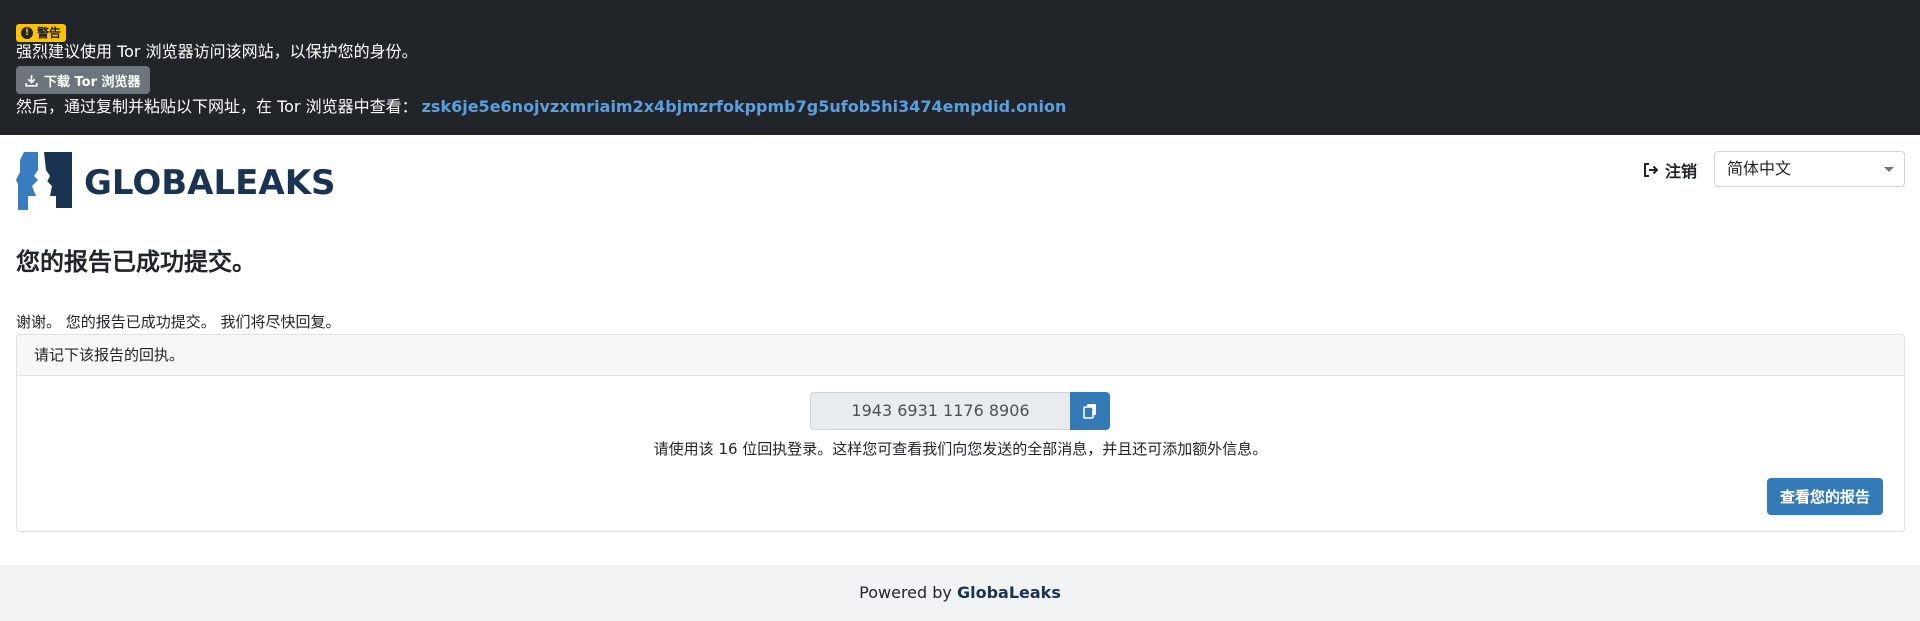  Describe the element at coordinates (940, 411) in the screenshot. I see `receipt-code-field: 1943 6931 1176 8906` at that location.